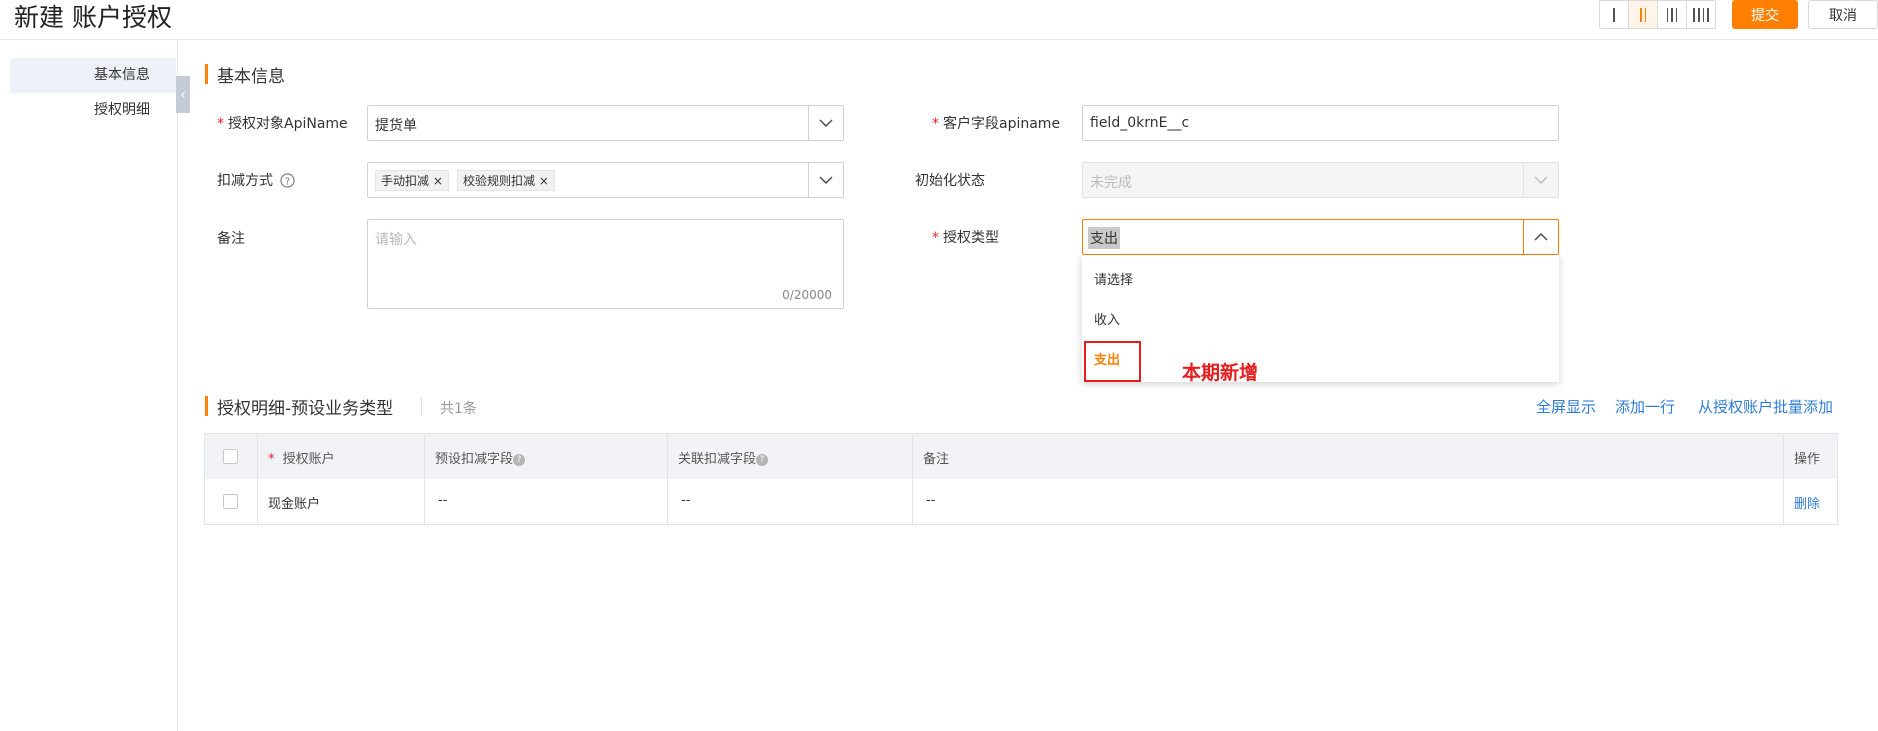 This screenshot has width=1878, height=731. Describe the element at coordinates (996, 124) in the screenshot. I see `customer-field-label: * 客户字段apiname` at that location.